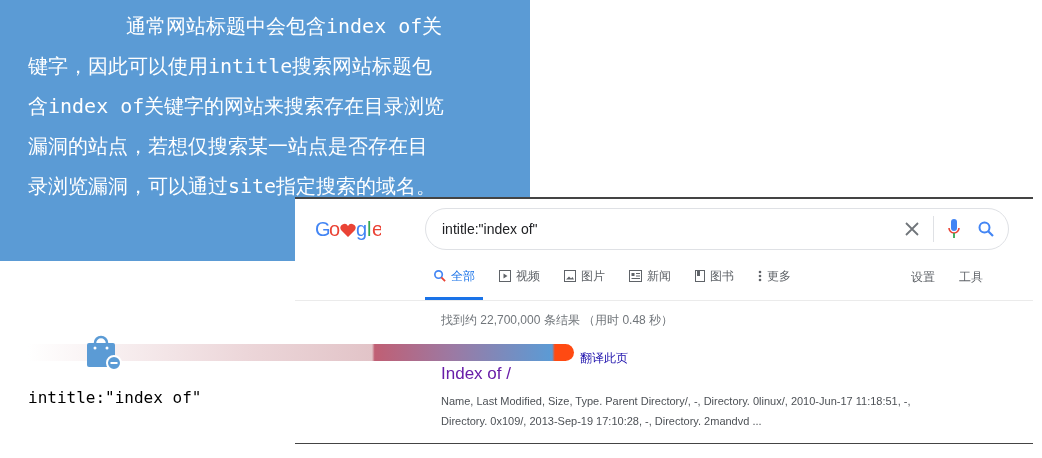  I want to click on image-icon, so click(570, 275).